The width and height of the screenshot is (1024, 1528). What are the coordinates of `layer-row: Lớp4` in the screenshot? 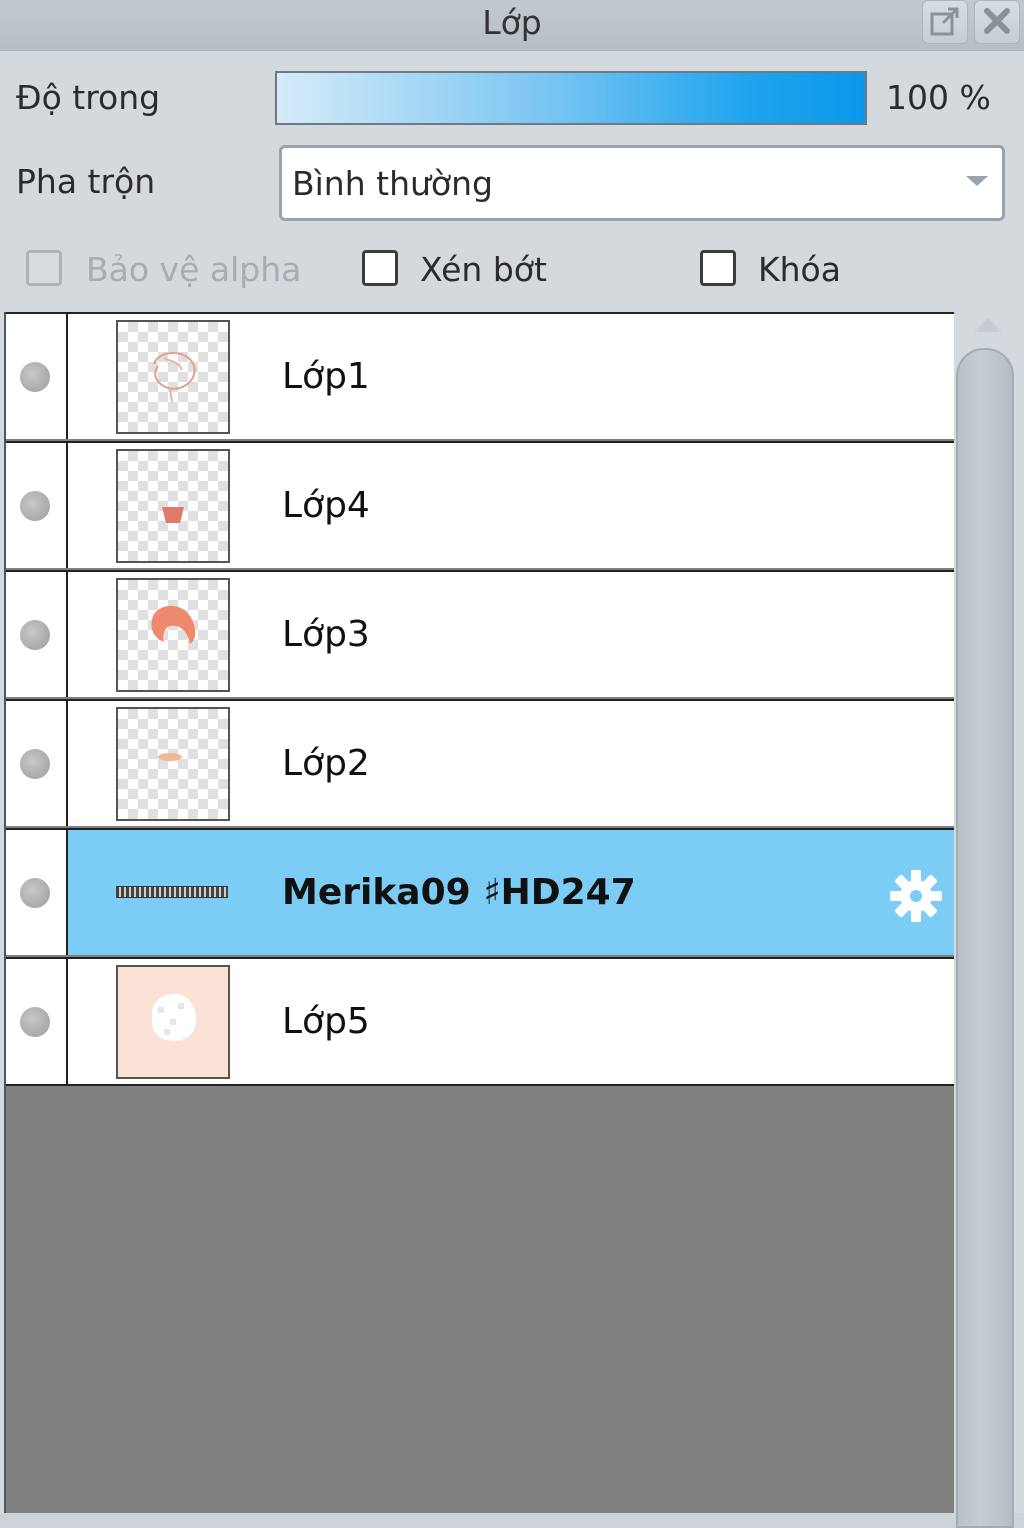 It's located at (480, 504).